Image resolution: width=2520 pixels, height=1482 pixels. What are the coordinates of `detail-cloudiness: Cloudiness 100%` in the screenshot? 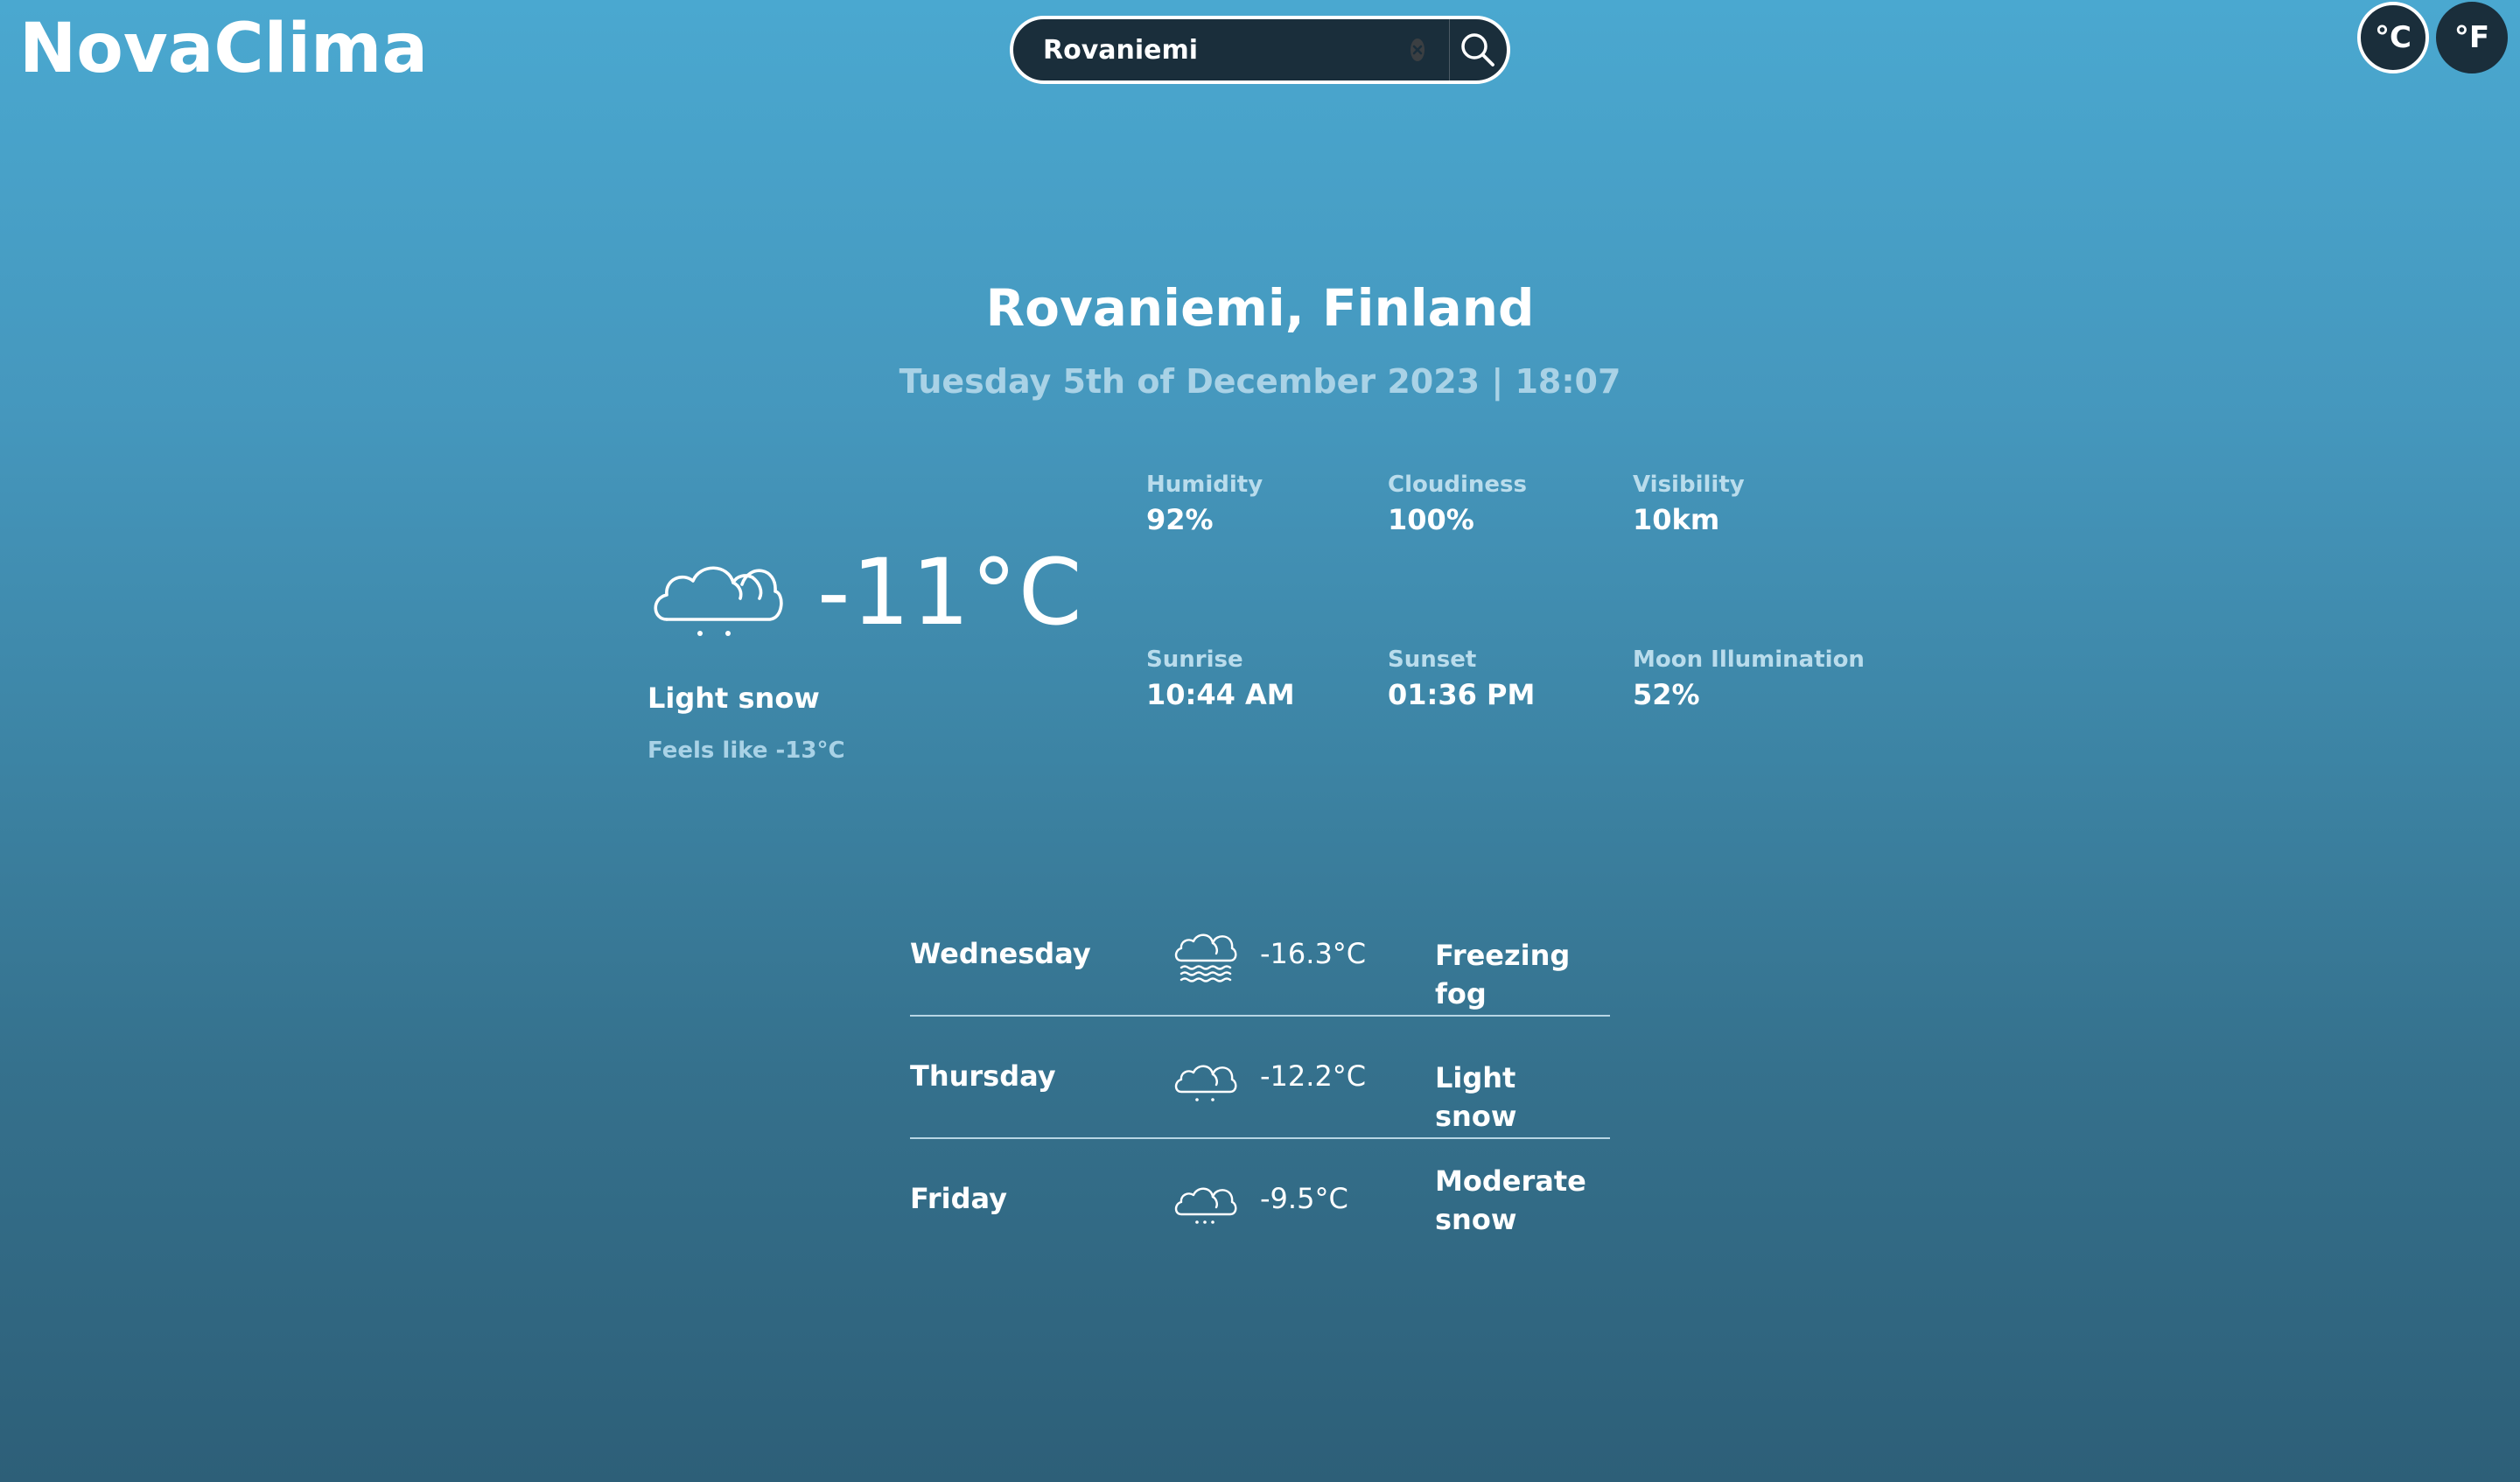 It's located at (1519, 504).